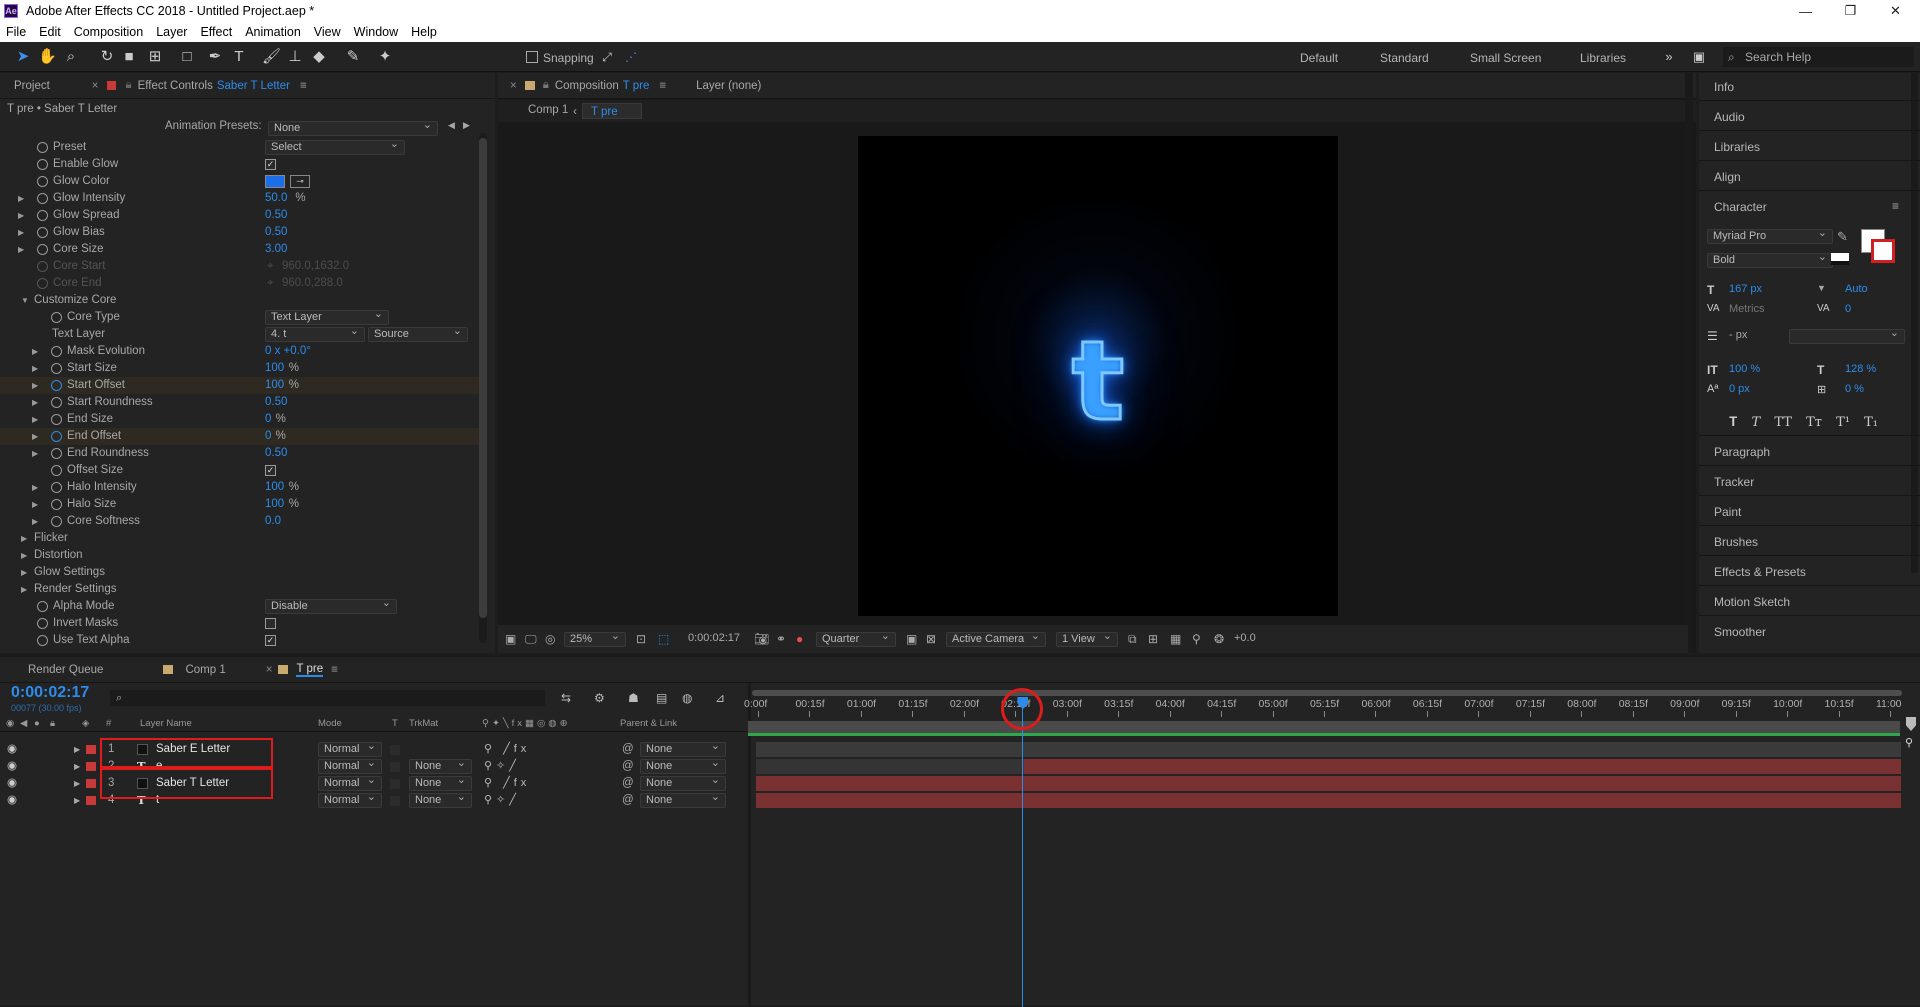  What do you see at coordinates (1805, 11) in the screenshot?
I see `minimize-icon: —` at bounding box center [1805, 11].